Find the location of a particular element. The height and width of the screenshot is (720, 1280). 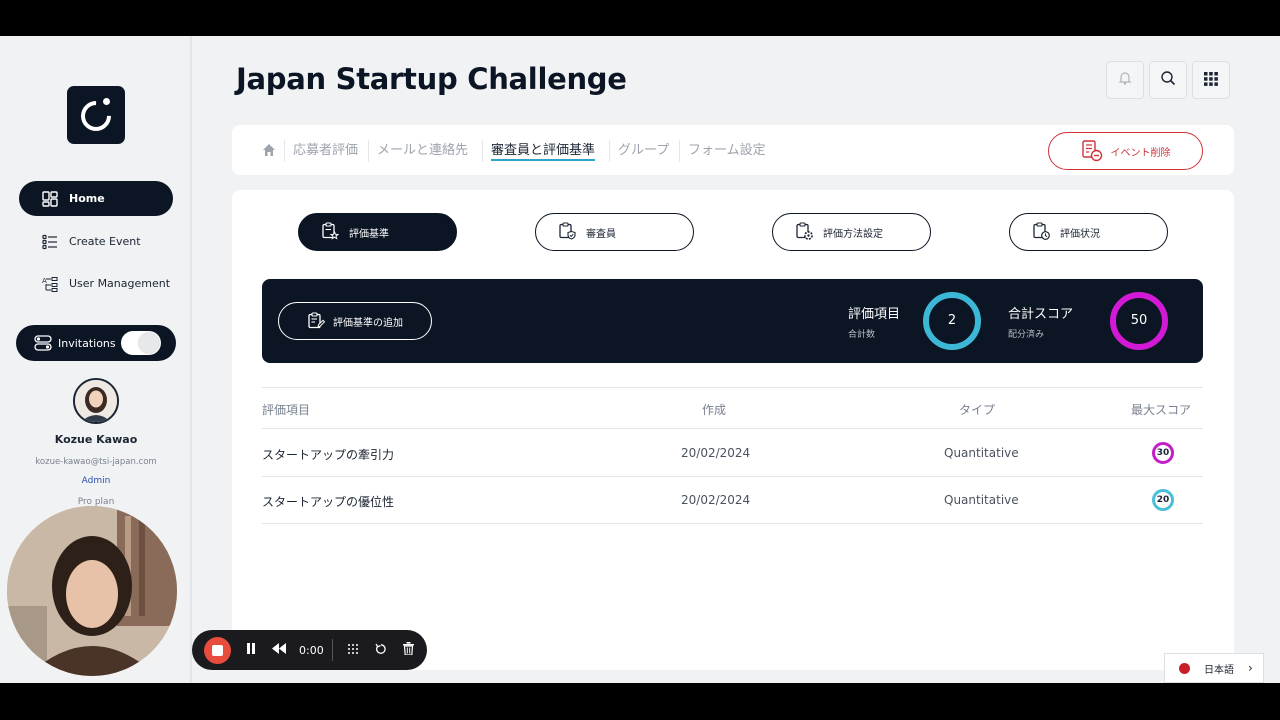

sidebar-item-user-management: A User Management is located at coordinates (96, 283).